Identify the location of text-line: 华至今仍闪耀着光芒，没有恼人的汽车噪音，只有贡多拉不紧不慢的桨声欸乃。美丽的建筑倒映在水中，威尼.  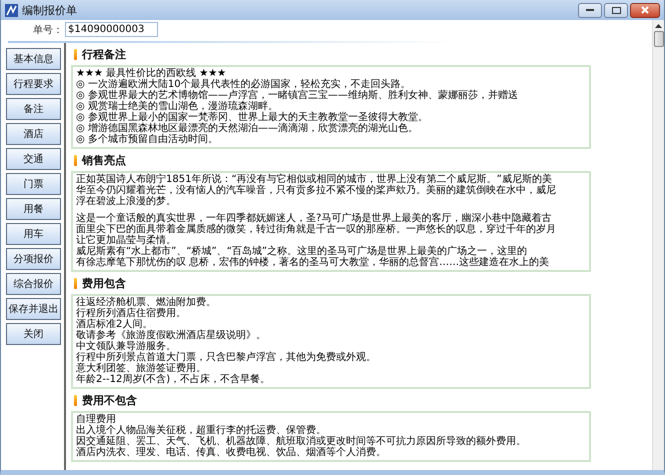
(316, 190).